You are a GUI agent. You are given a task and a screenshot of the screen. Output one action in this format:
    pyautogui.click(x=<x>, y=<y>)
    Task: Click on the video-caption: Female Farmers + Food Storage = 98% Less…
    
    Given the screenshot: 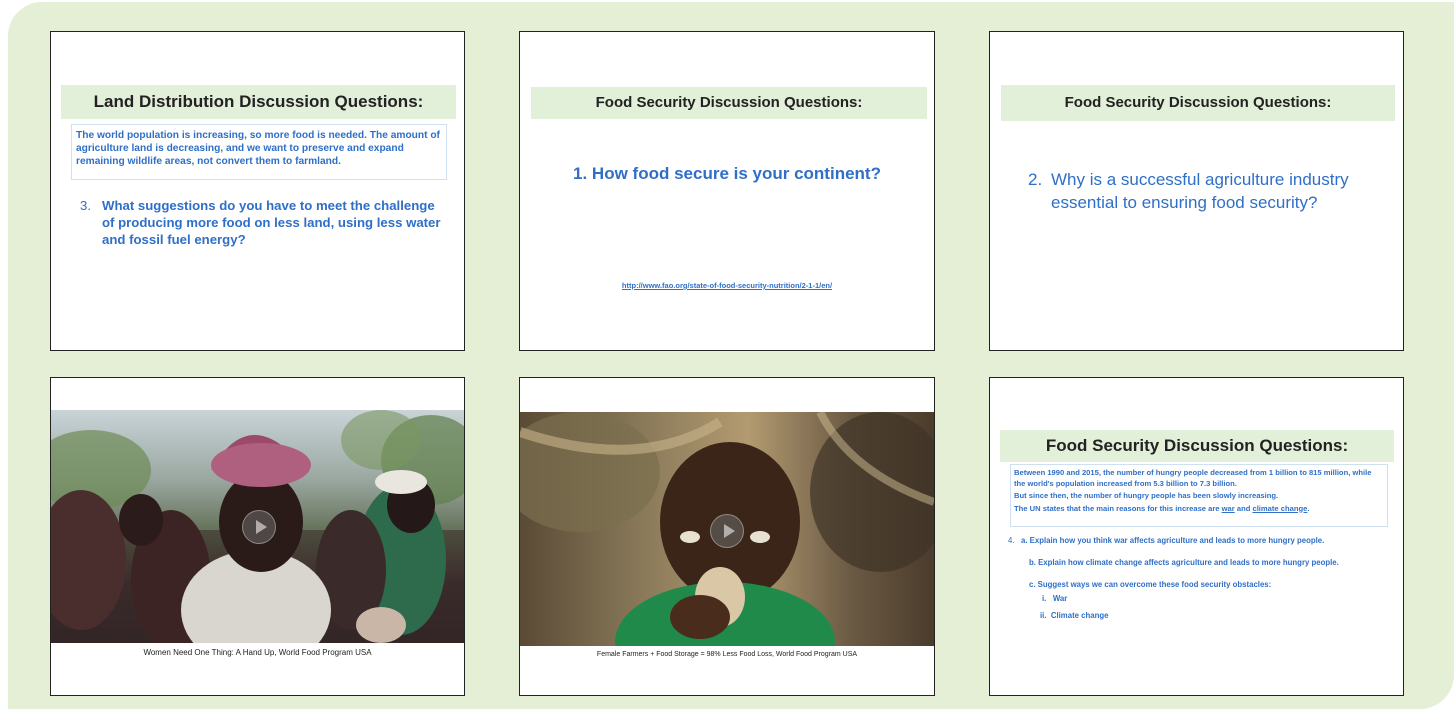 What is the action you would take?
    pyautogui.click(x=727, y=654)
    